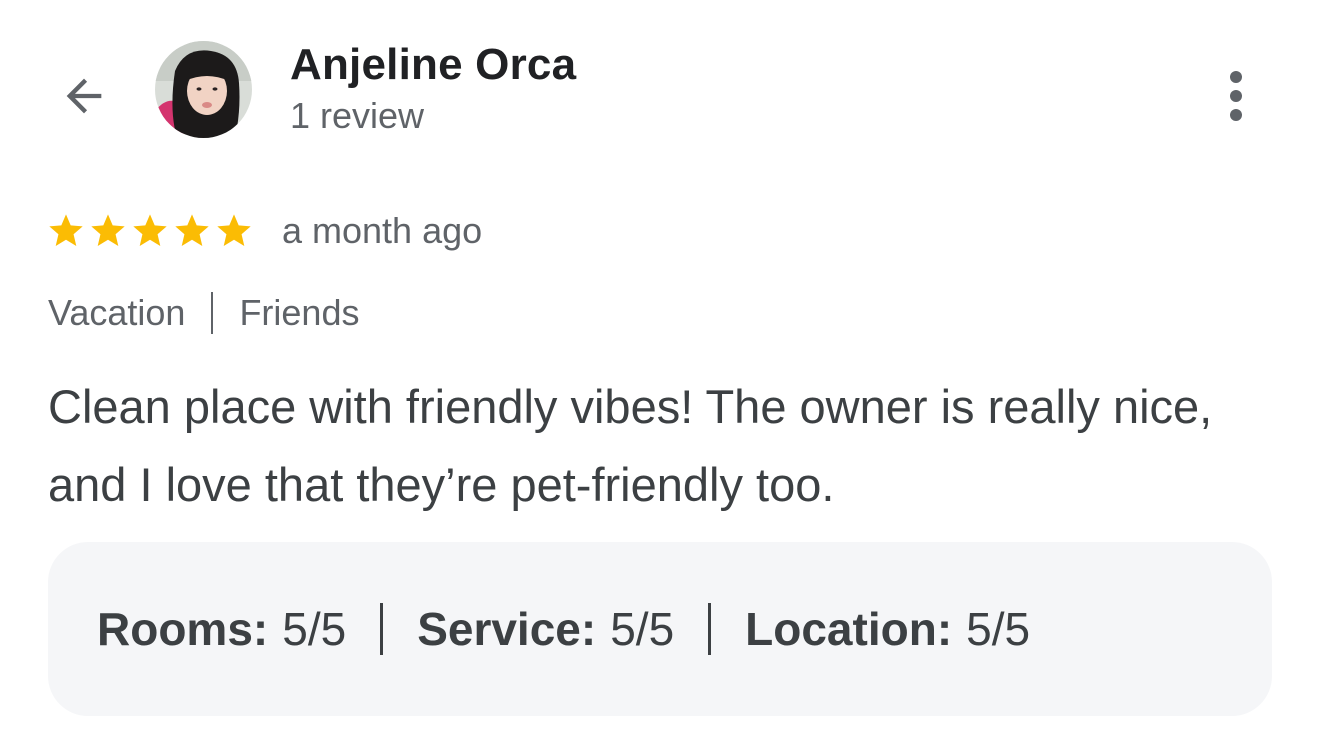  I want to click on sub-rating-rooms: Rooms: 5/5, so click(221, 629).